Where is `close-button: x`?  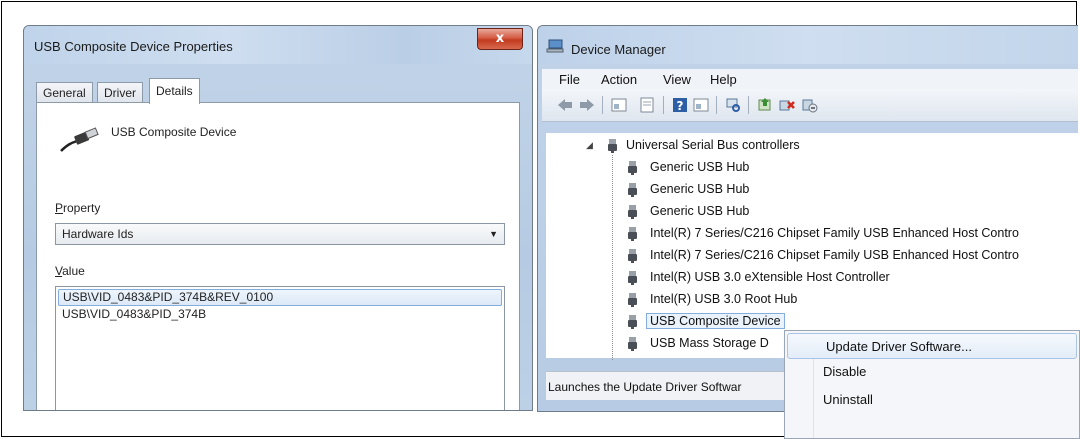 close-button: x is located at coordinates (500, 39).